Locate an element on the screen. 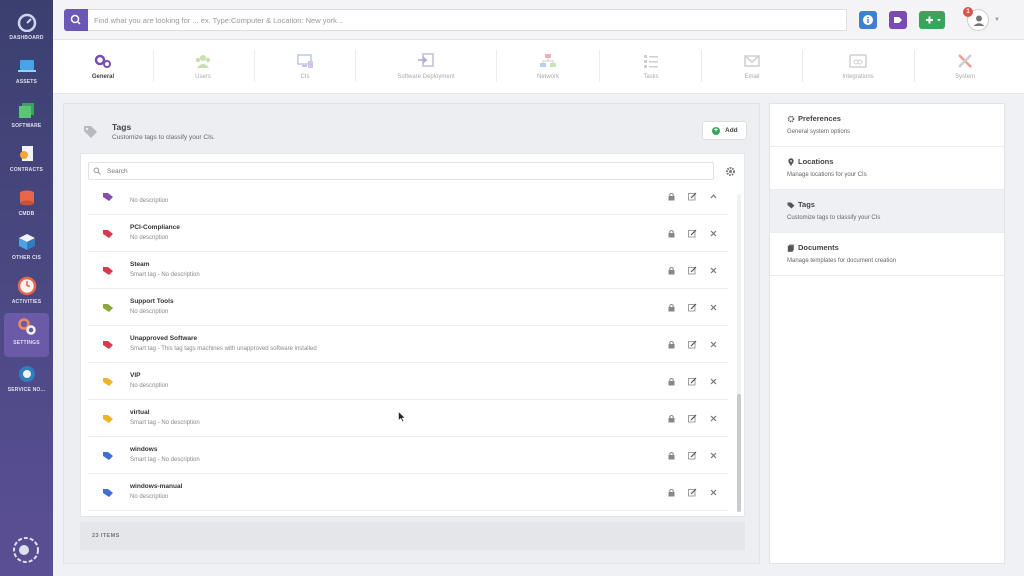  tab-email: Email is located at coordinates (752, 67).